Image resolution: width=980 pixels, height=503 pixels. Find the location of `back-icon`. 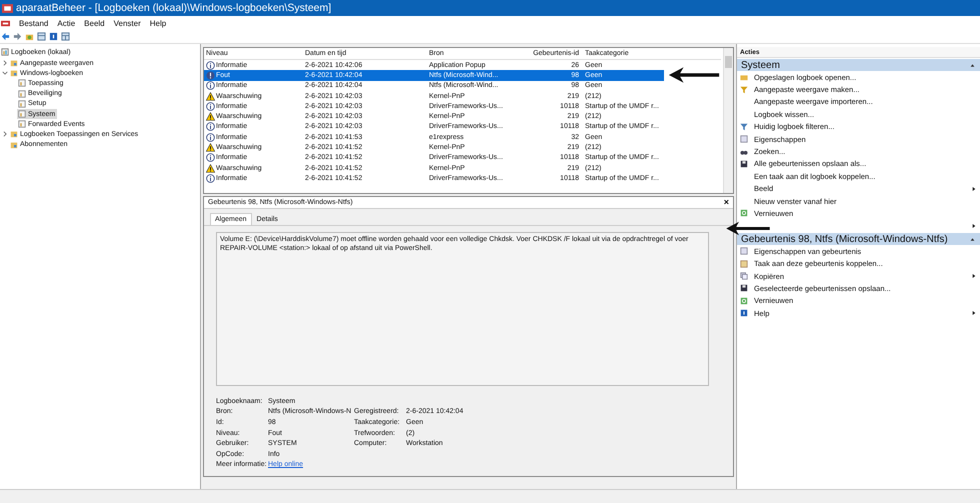

back-icon is located at coordinates (5, 36).